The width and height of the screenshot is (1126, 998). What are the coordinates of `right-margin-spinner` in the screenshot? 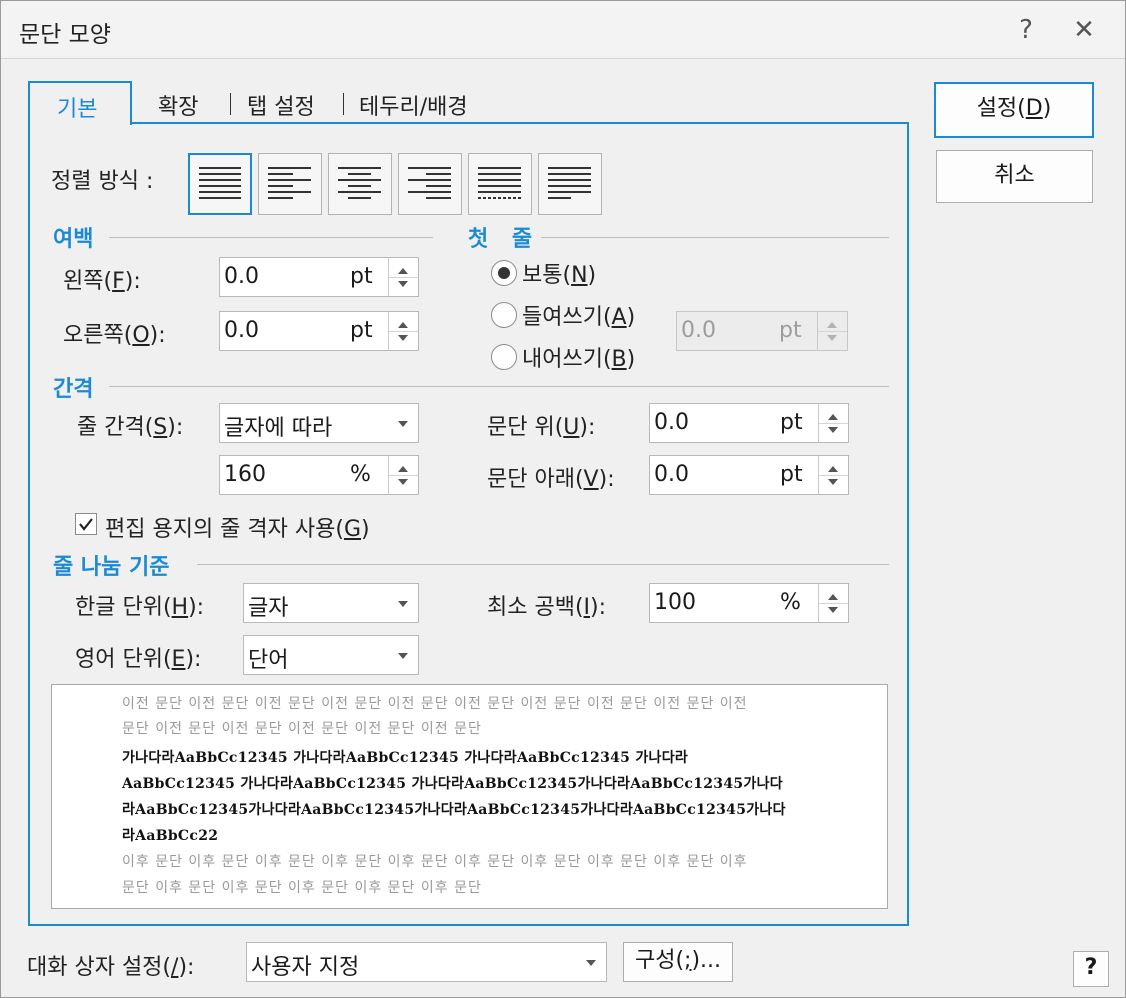 It's located at (403, 331).